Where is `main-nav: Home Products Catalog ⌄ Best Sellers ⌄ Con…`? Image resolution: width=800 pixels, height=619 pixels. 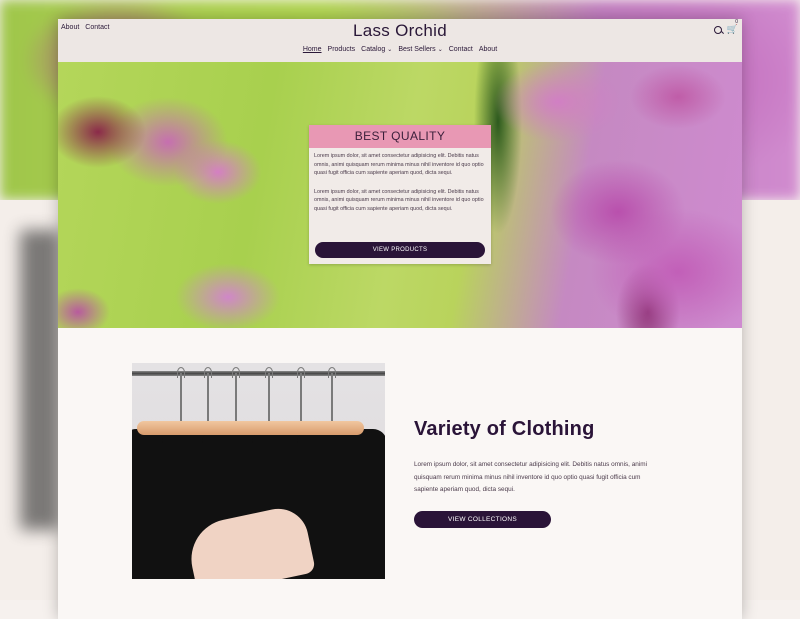 main-nav: Home Products Catalog ⌄ Best Sellers ⌄ Con… is located at coordinates (400, 49).